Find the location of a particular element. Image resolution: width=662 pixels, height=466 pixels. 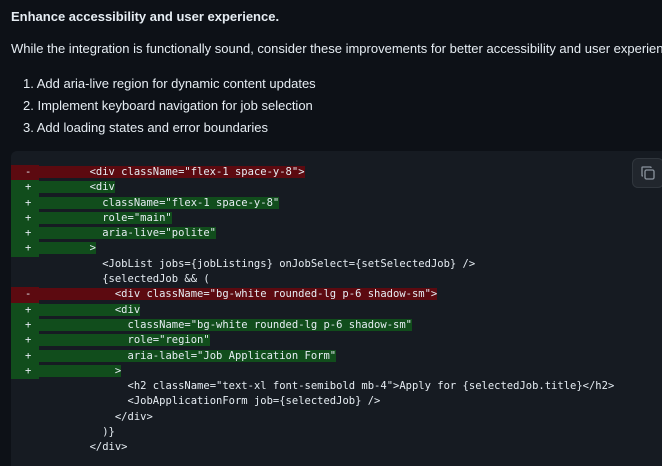

code-text: aria-live="polite" is located at coordinates (159, 233).